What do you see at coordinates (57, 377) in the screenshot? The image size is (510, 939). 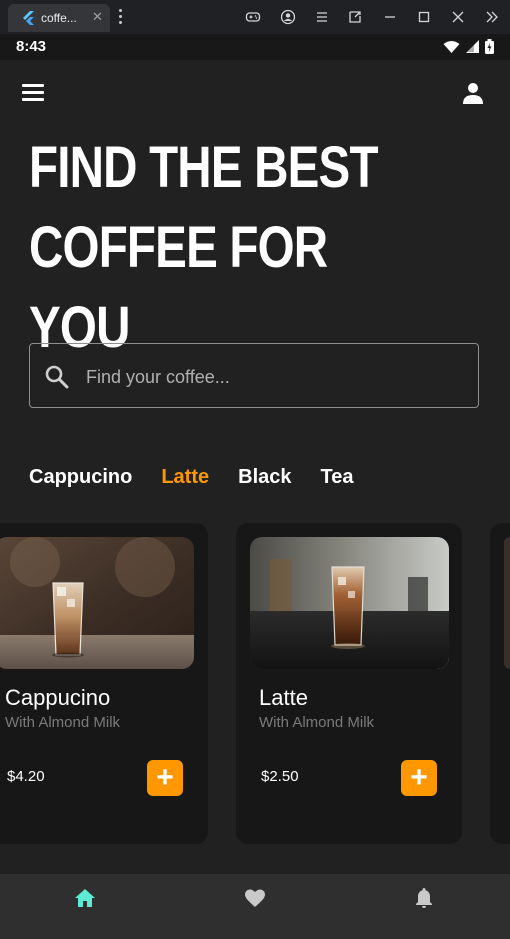 I see `search-icon` at bounding box center [57, 377].